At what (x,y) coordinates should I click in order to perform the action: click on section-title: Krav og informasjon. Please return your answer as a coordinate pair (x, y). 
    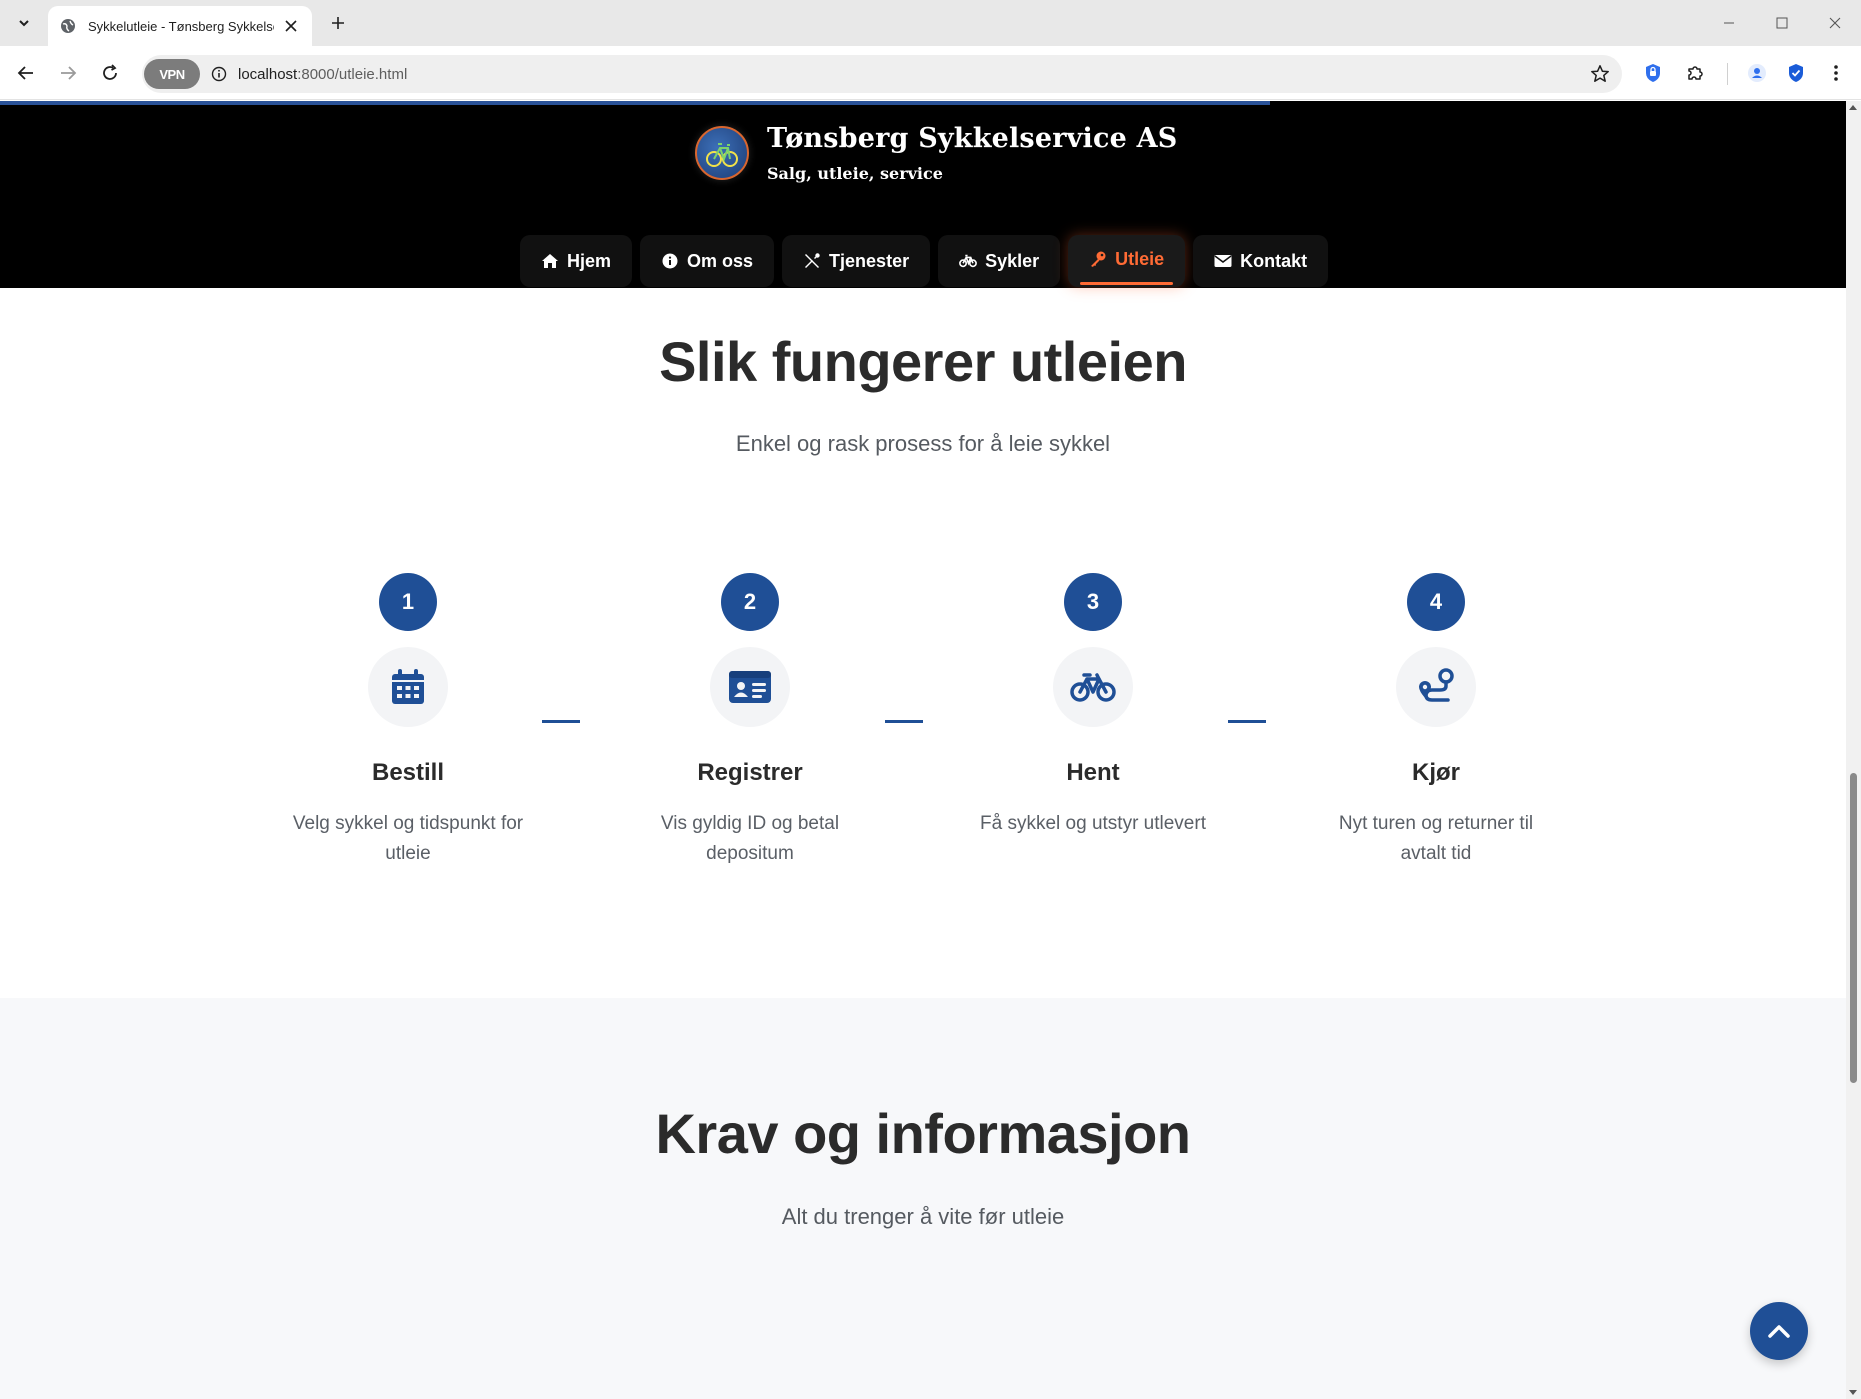
    Looking at the image, I should click on (923, 1133).